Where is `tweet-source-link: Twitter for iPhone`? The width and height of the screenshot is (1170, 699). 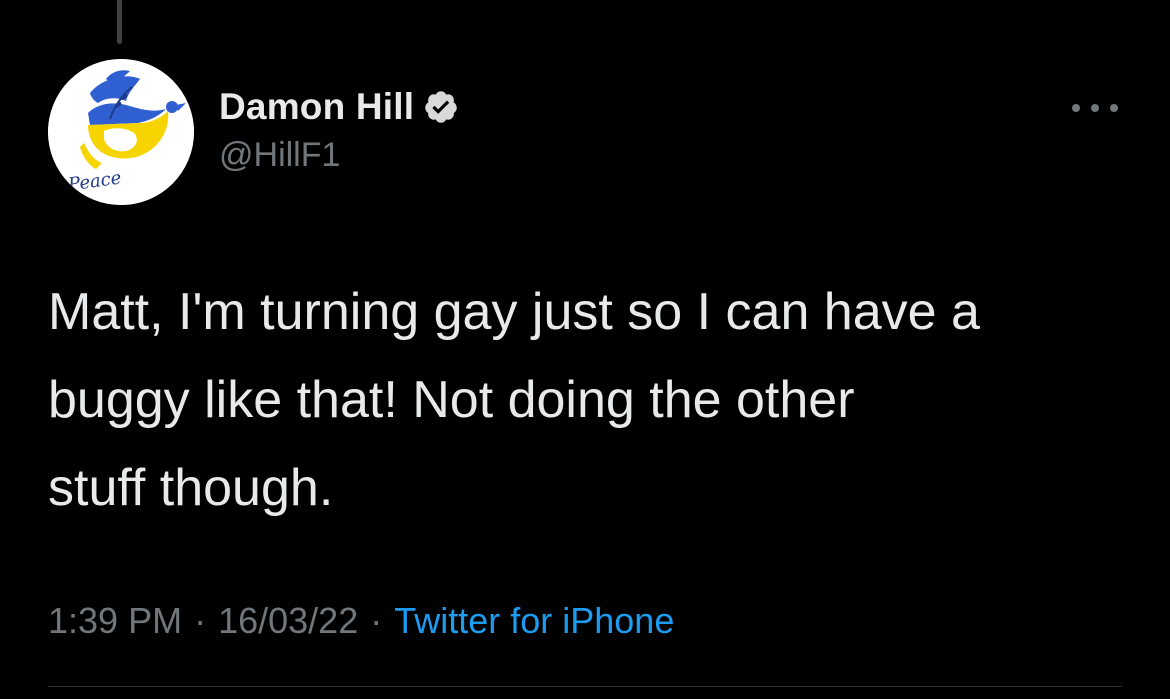 tweet-source-link: Twitter for iPhone is located at coordinates (534, 621).